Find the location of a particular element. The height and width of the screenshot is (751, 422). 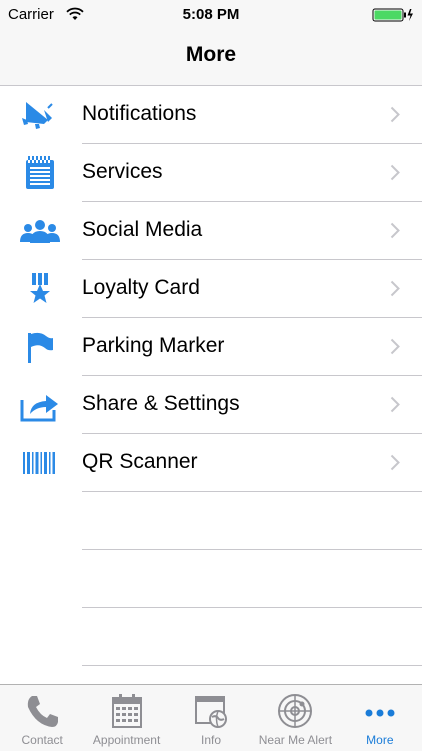

tab-label: Near Me Alert is located at coordinates (295, 740).